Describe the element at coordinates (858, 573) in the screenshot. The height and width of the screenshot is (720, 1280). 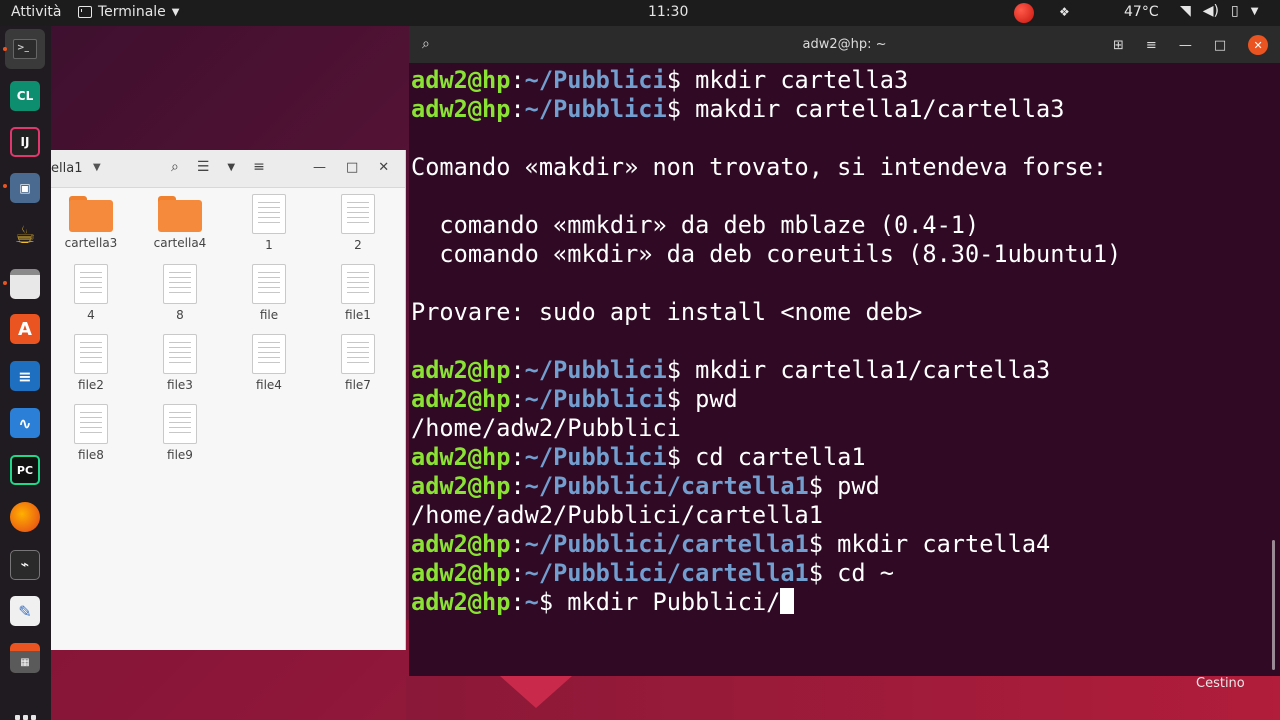
I see `command-text: cd ~` at that location.